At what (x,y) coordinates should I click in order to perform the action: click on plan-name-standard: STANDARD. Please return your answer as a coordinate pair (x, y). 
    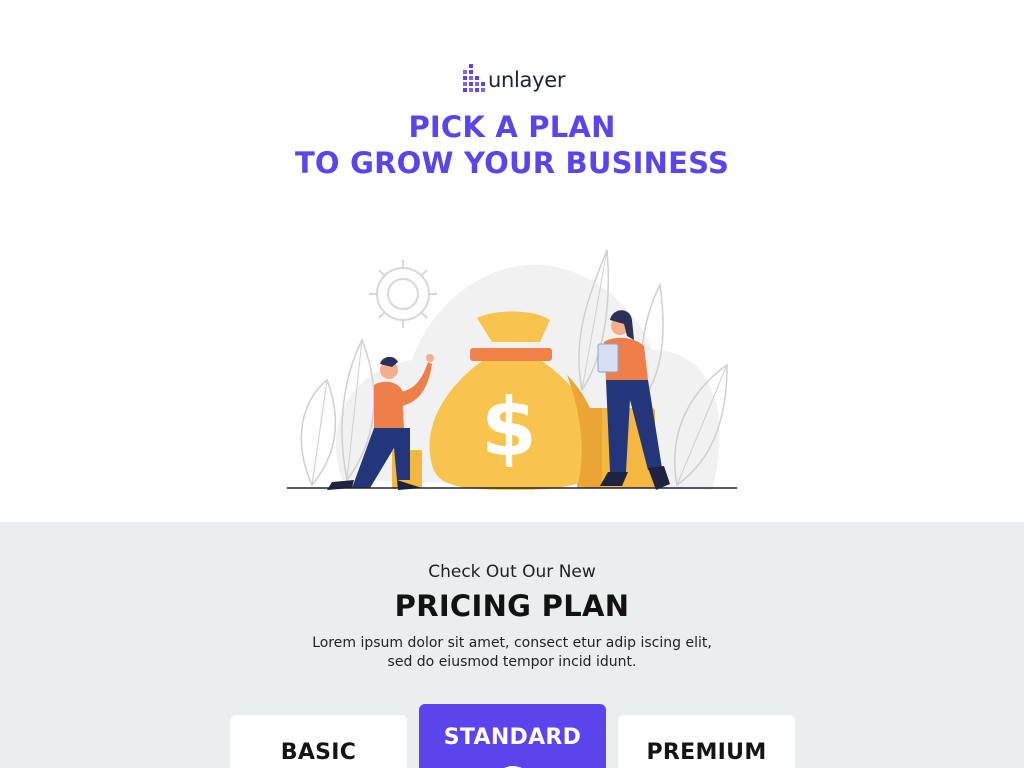
    Looking at the image, I should click on (512, 737).